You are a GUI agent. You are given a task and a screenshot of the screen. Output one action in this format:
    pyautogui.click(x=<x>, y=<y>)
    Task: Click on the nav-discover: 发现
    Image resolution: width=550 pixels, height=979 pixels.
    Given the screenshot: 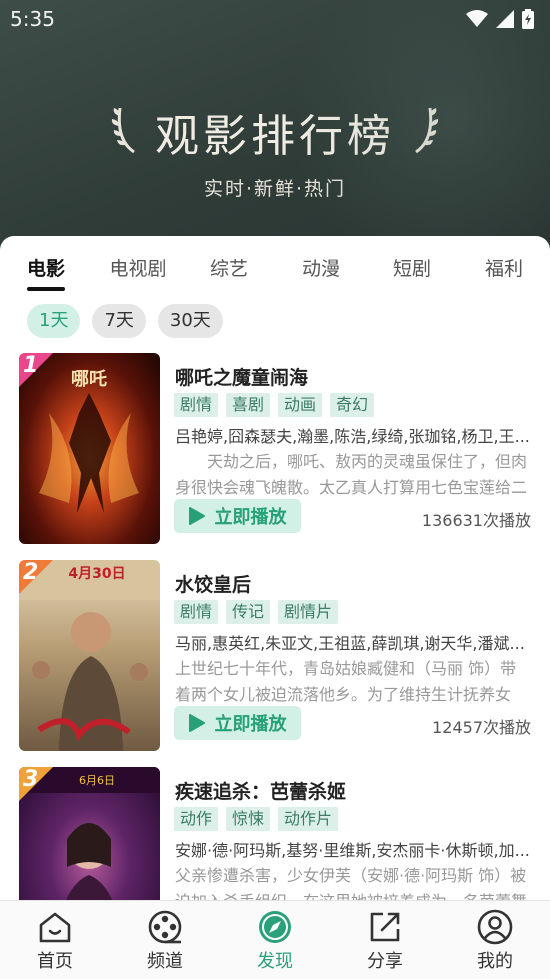 What is the action you would take?
    pyautogui.click(x=275, y=941)
    